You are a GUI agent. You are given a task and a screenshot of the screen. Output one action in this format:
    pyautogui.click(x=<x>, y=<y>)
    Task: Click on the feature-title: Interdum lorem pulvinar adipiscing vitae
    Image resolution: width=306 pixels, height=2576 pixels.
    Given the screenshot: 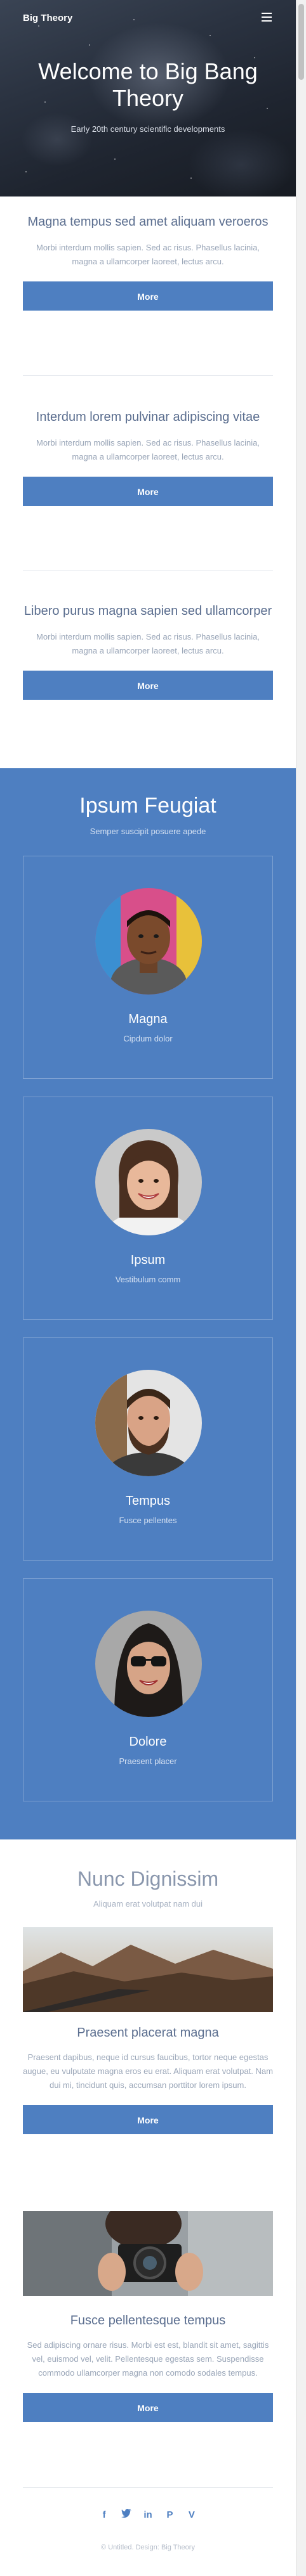 What is the action you would take?
    pyautogui.click(x=148, y=417)
    